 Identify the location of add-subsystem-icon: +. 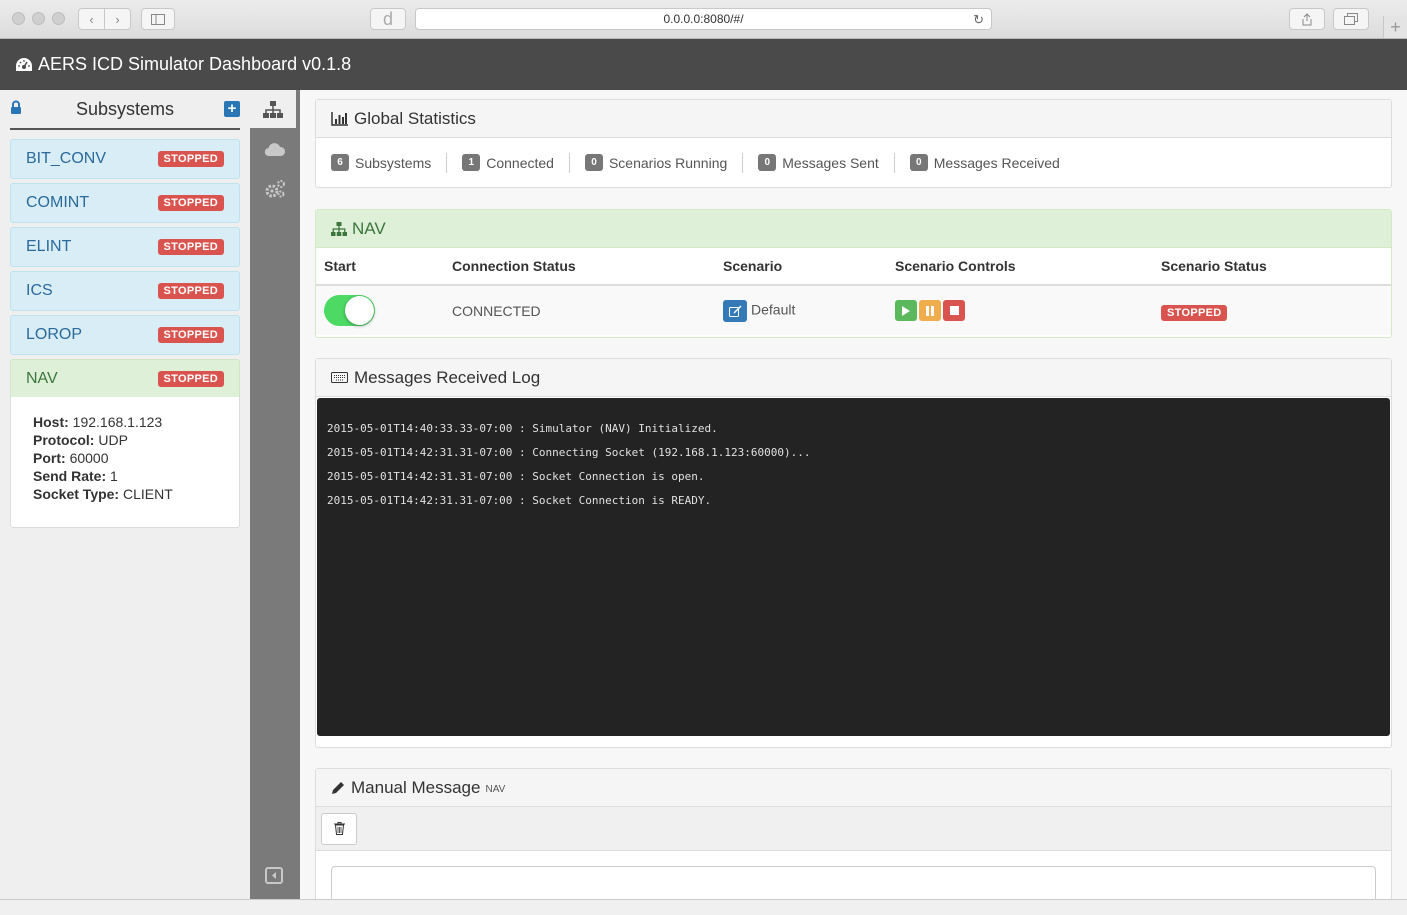
(232, 109).